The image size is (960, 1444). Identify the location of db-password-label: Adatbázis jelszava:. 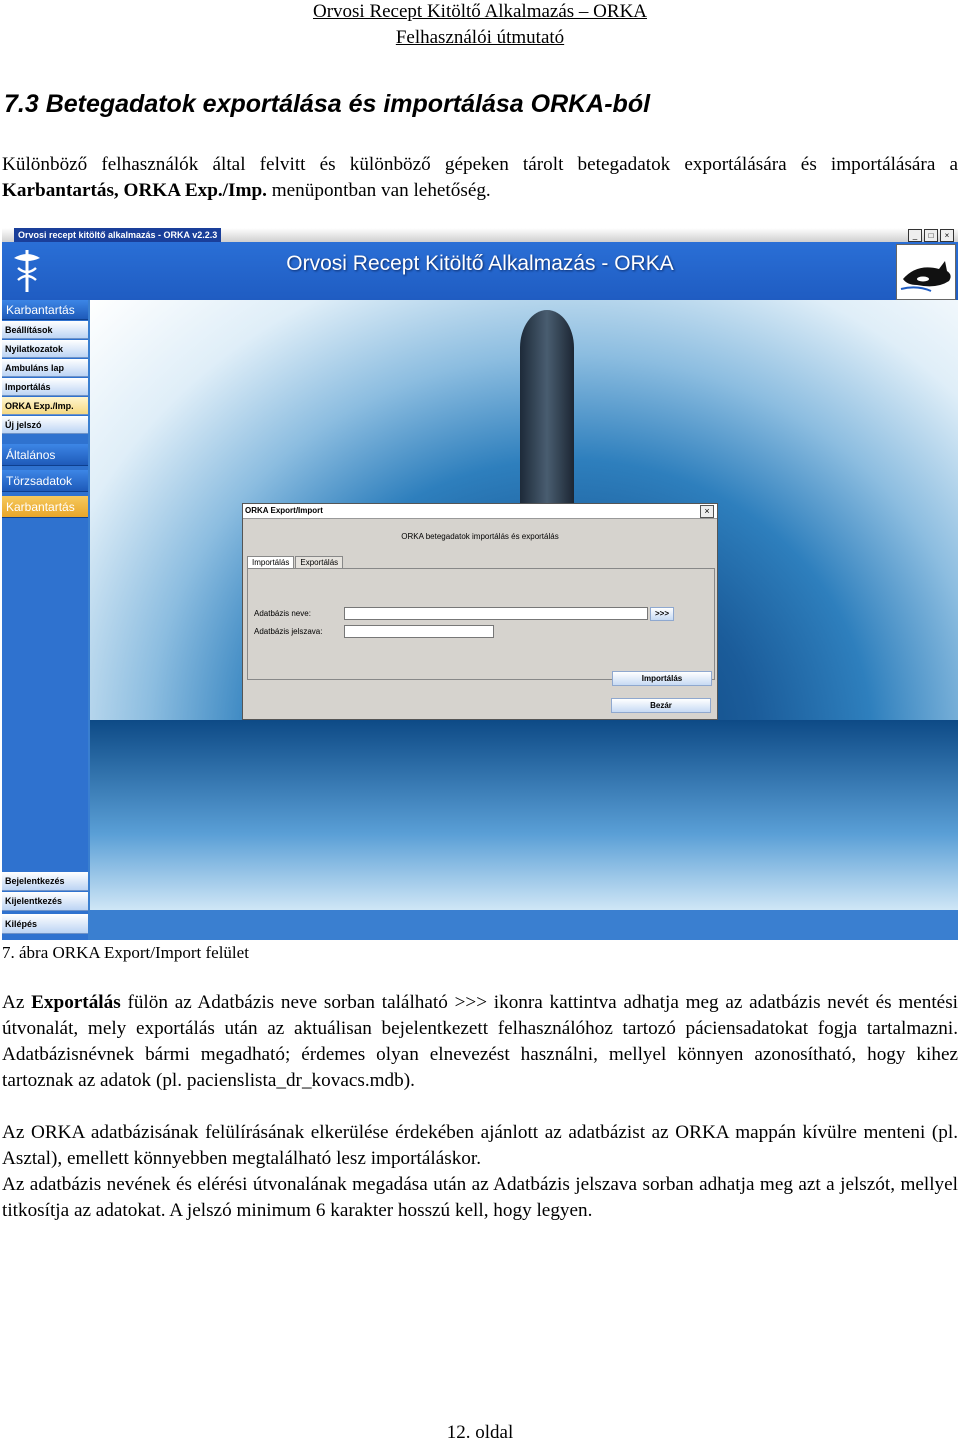
(288, 631).